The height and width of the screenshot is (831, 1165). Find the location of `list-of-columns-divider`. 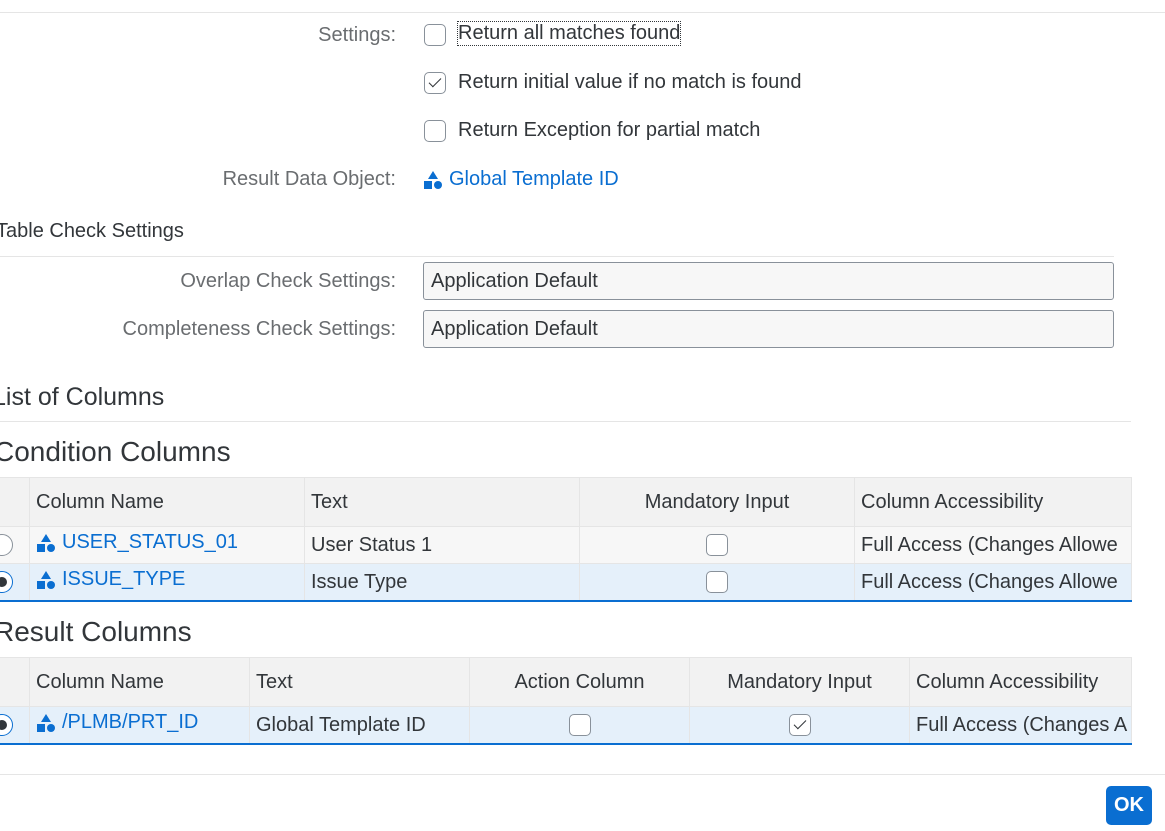

list-of-columns-divider is located at coordinates (565, 421).